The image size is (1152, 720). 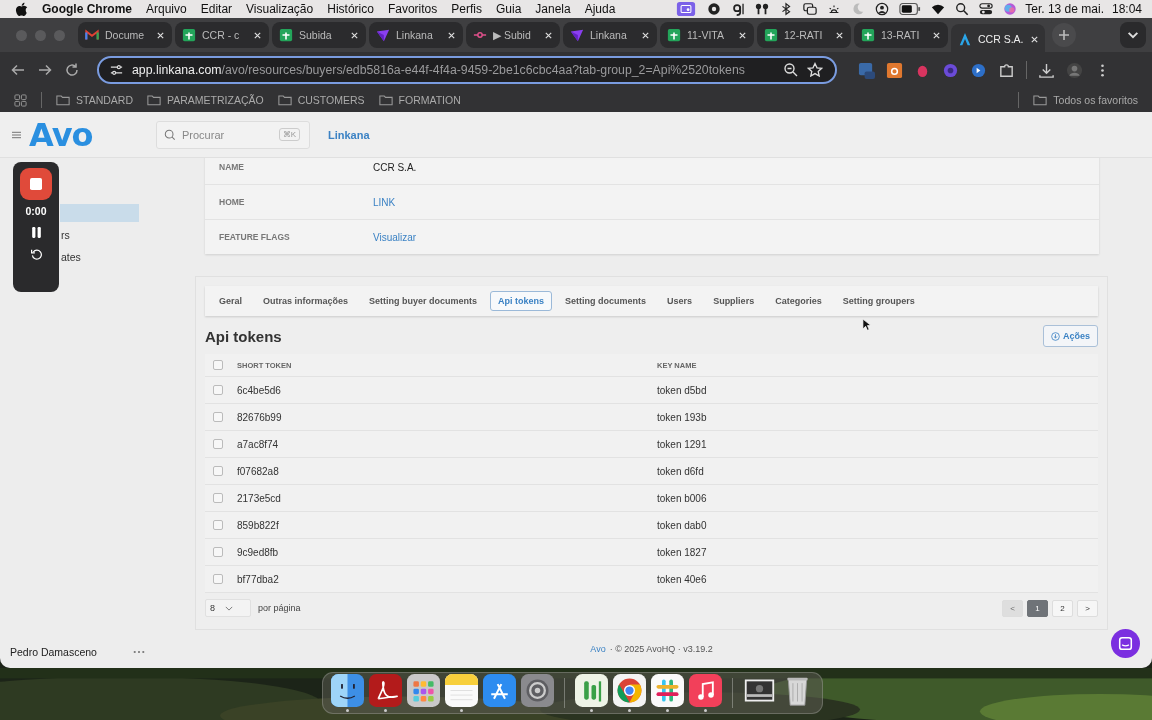 What do you see at coordinates (384, 202) in the screenshot?
I see `field-link: LINK` at bounding box center [384, 202].